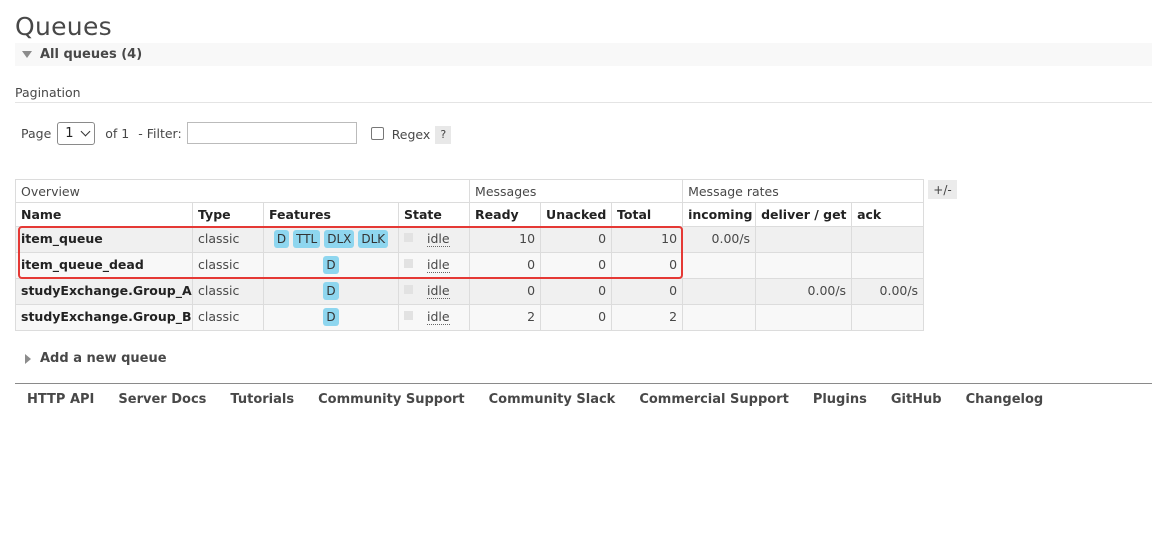  What do you see at coordinates (505, 317) in the screenshot?
I see `ready-count: 2` at bounding box center [505, 317].